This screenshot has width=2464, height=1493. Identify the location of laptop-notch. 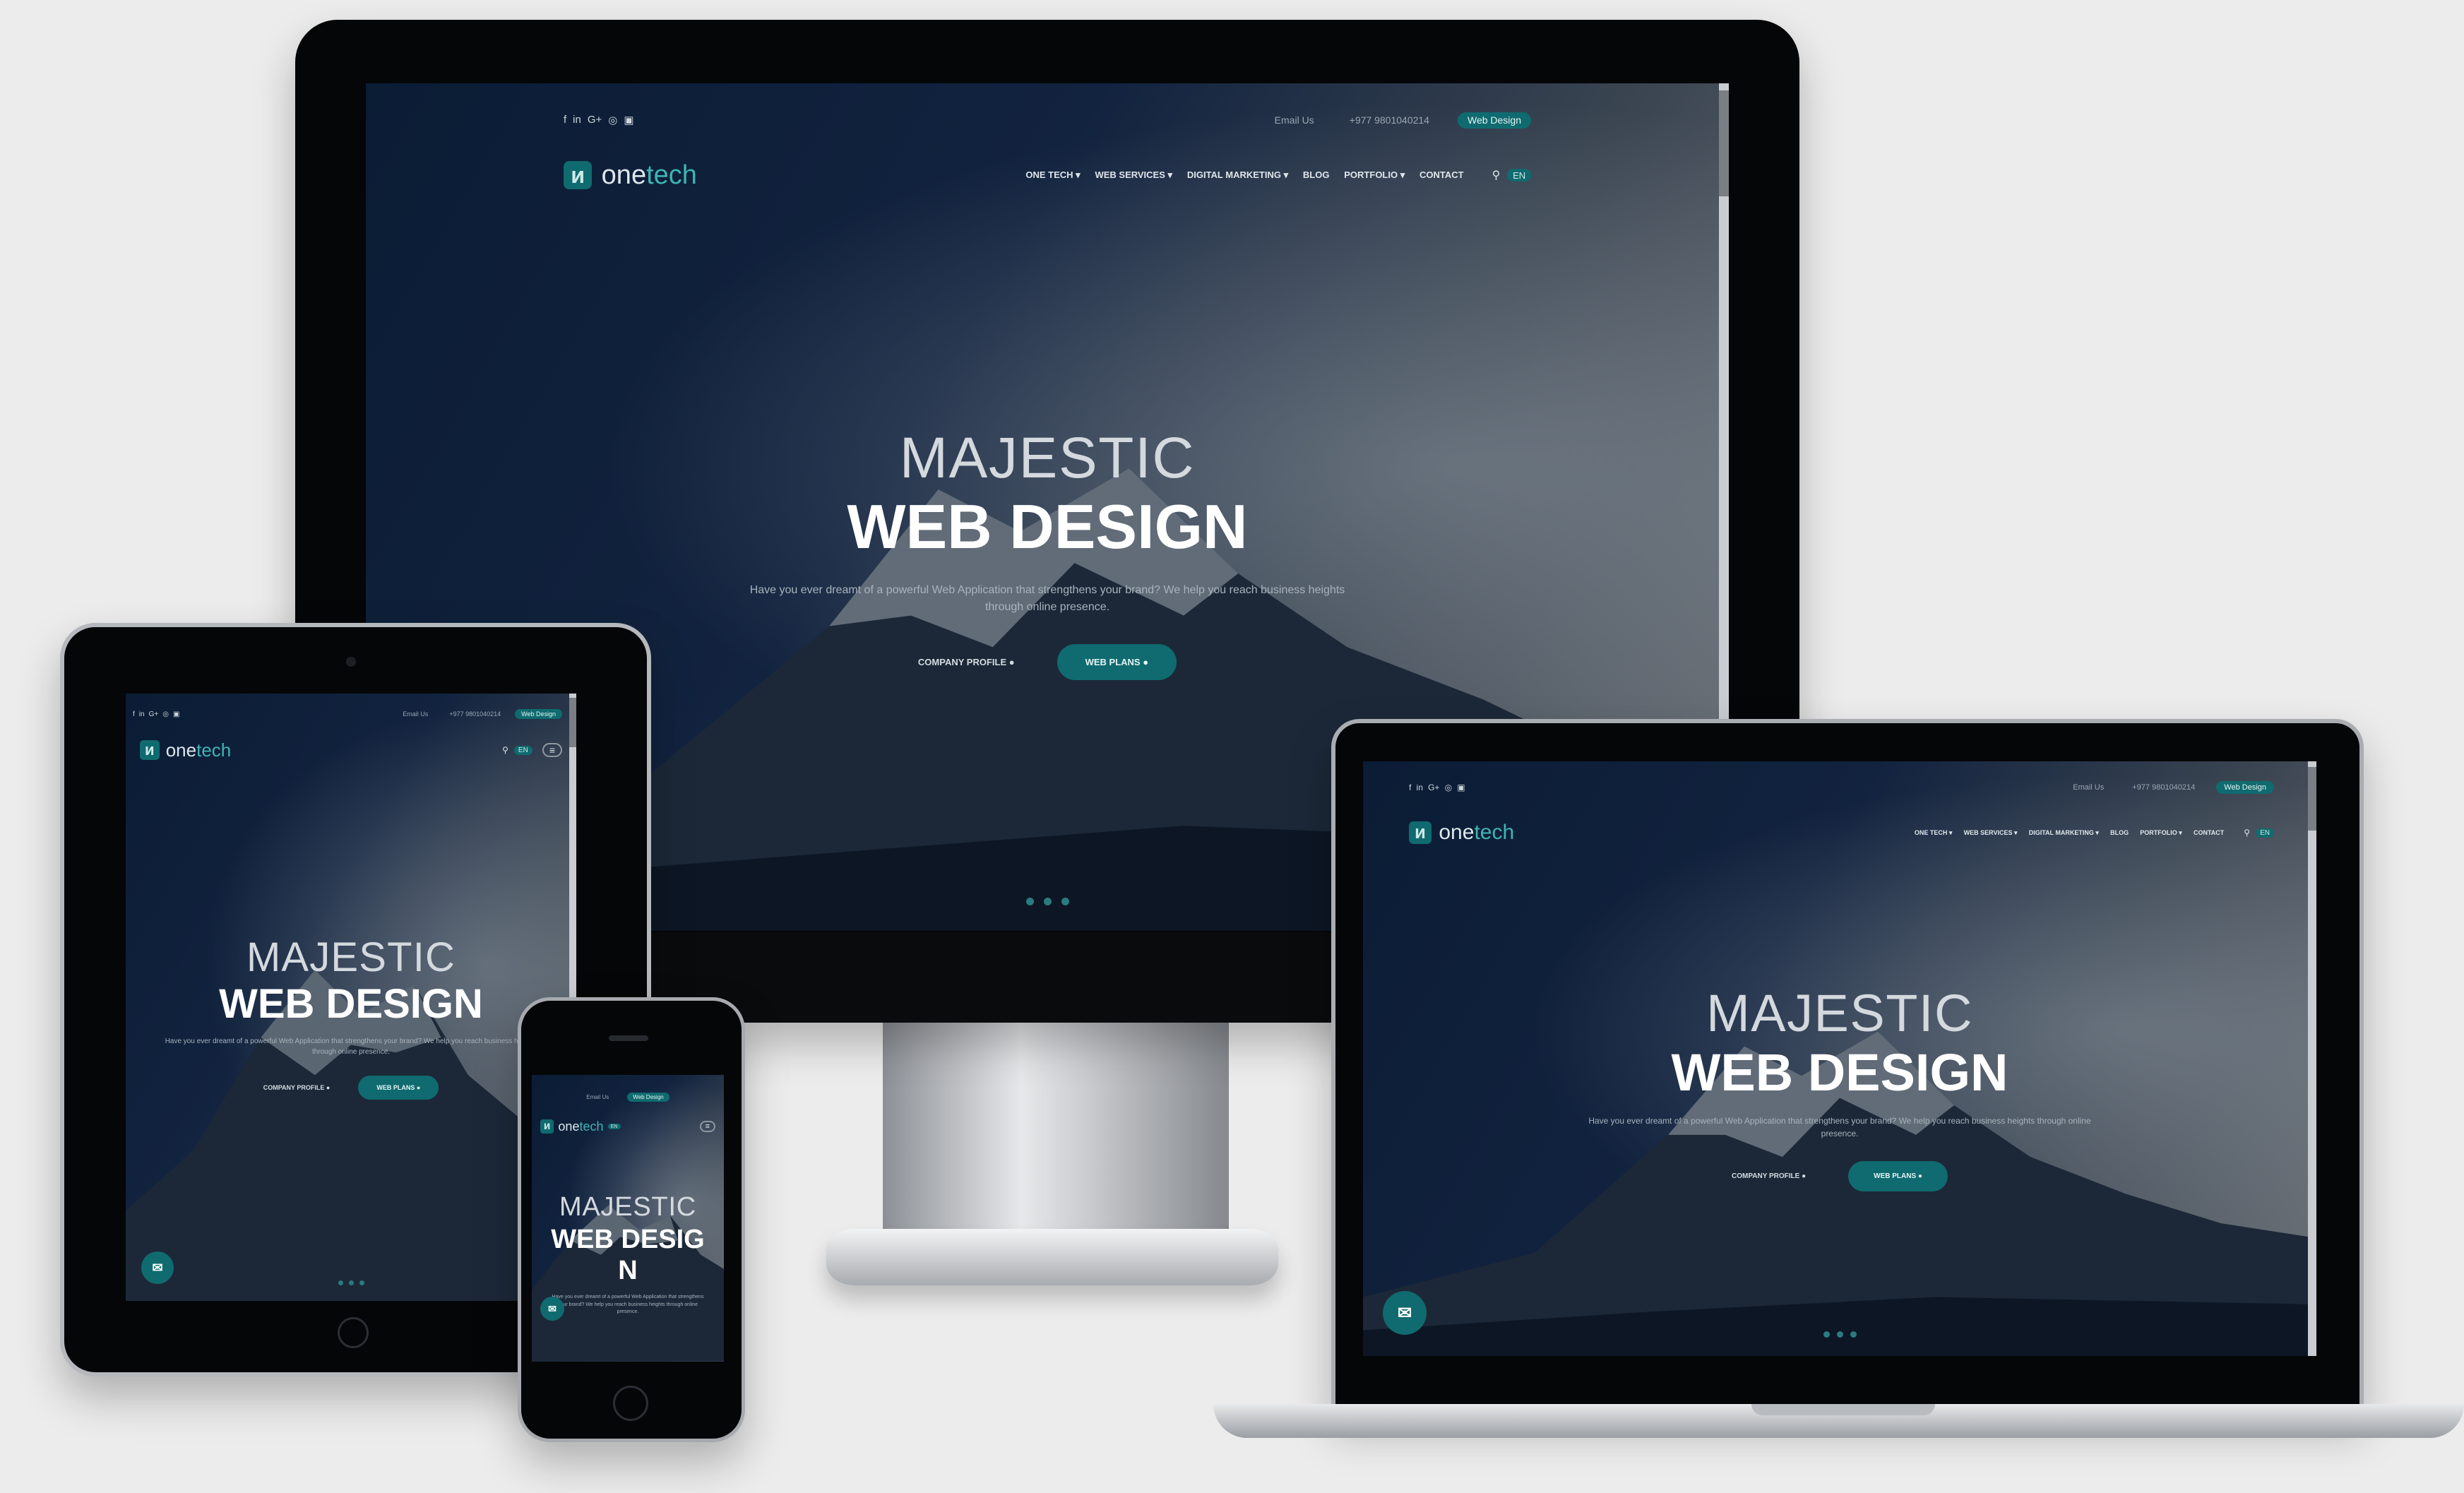
(1843, 1409).